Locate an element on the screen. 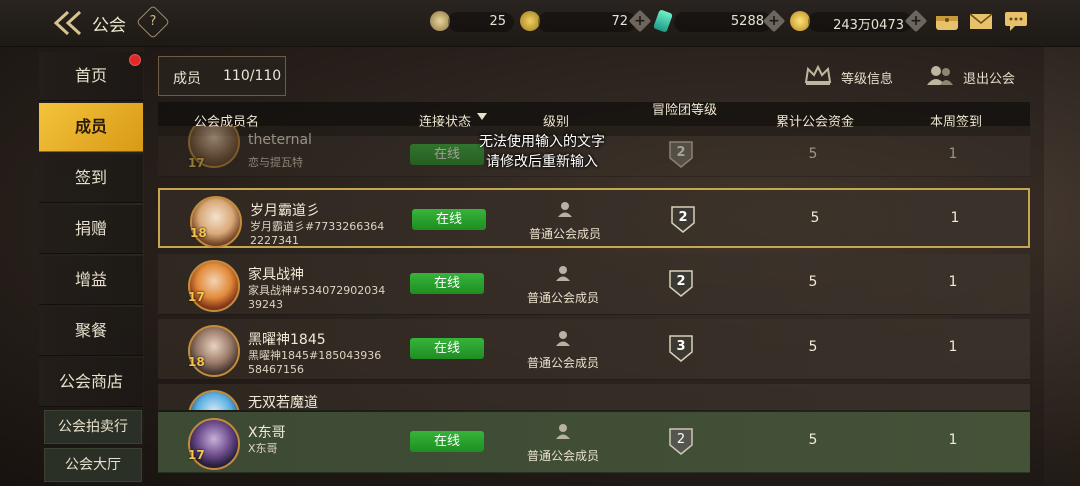 The image size is (1080, 486). chest-icon is located at coordinates (947, 21).